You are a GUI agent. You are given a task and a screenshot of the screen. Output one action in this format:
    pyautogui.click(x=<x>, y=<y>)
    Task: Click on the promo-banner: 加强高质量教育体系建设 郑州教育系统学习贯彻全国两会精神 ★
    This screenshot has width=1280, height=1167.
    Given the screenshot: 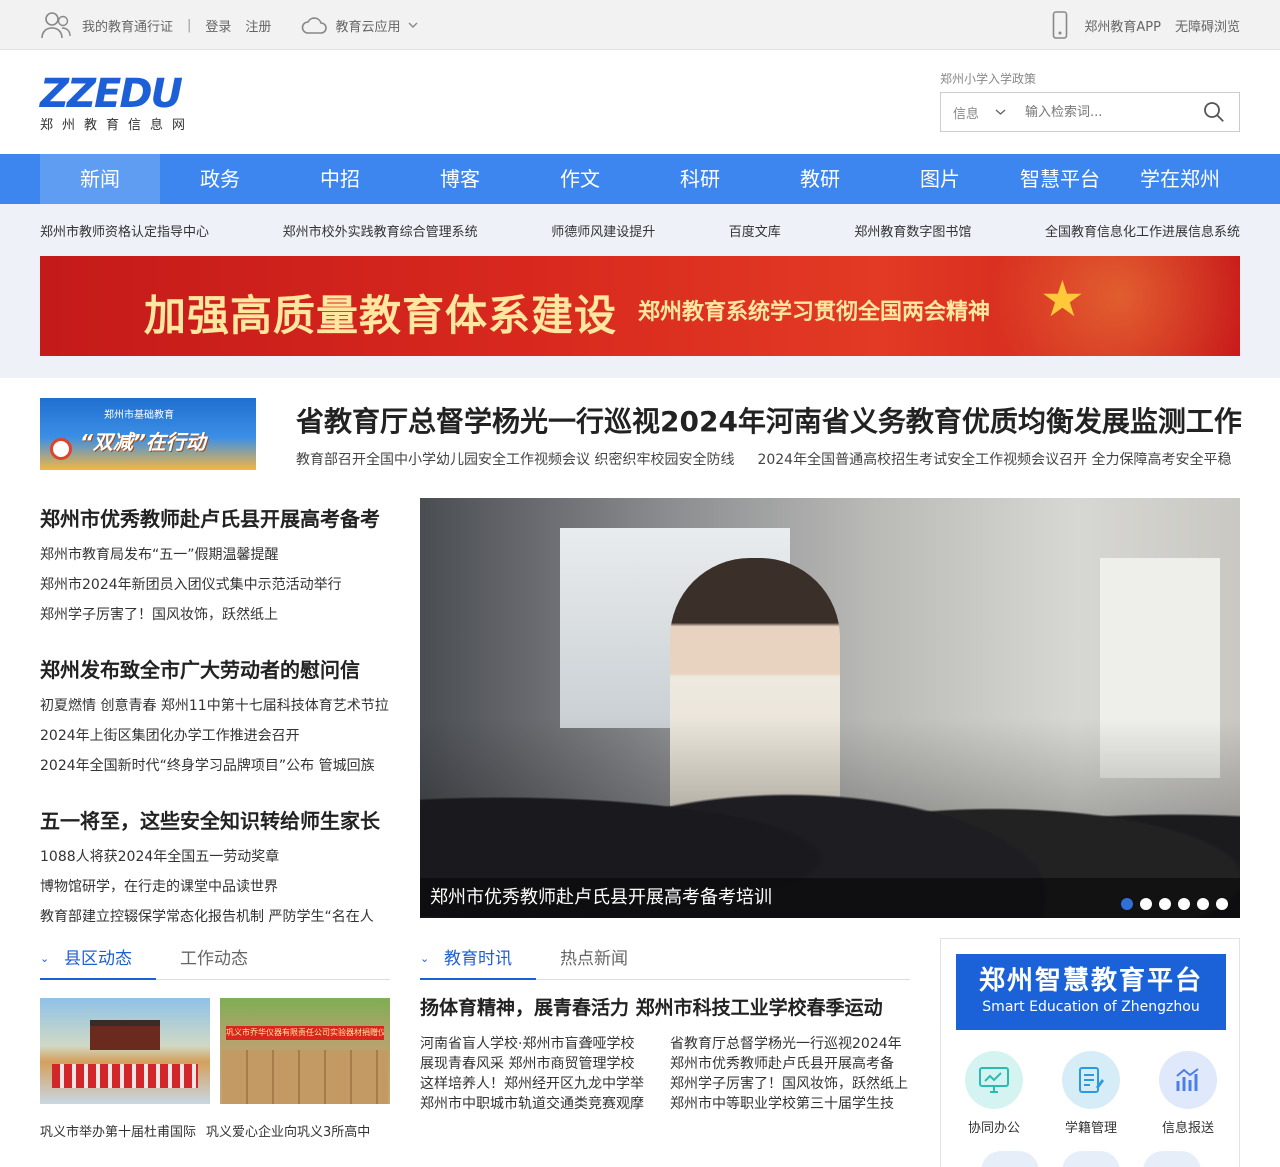 What is the action you would take?
    pyautogui.click(x=640, y=306)
    